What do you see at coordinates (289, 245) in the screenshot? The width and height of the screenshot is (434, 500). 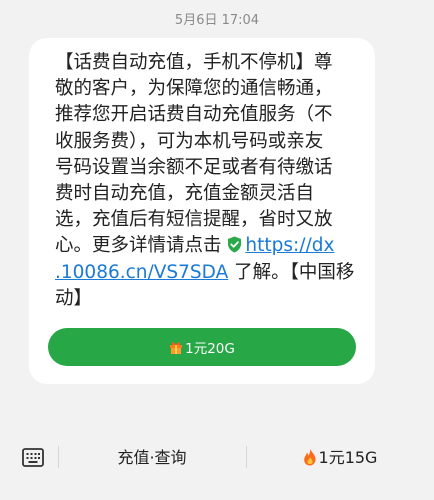 I see `message-link: https://dx` at bounding box center [289, 245].